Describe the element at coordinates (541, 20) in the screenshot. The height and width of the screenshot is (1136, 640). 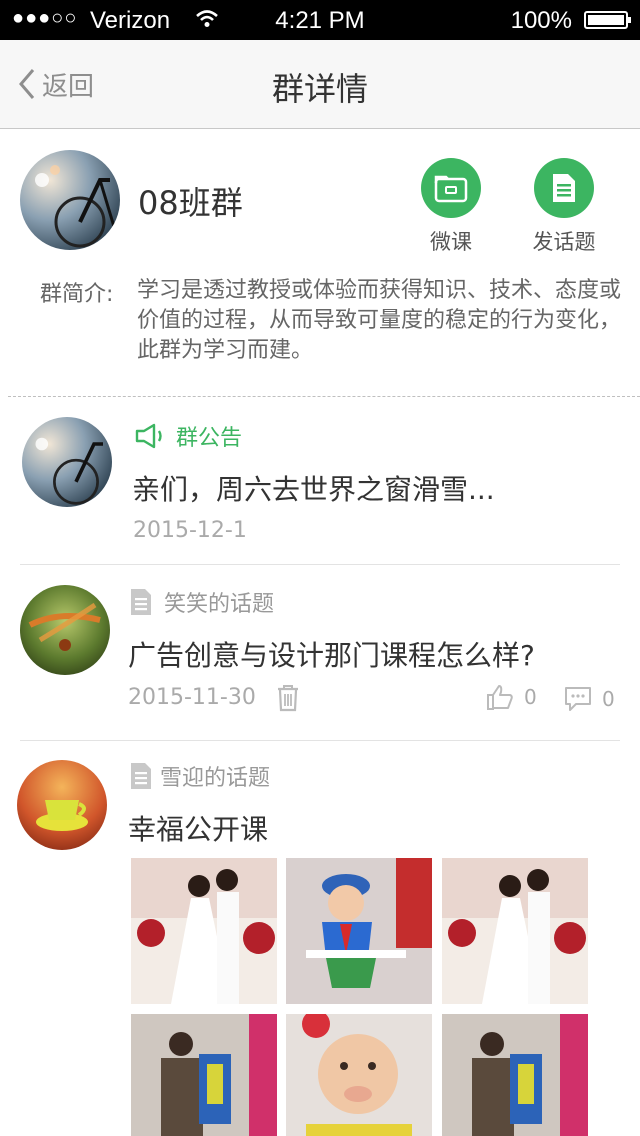
I see `battery-percent: 100%` at that location.